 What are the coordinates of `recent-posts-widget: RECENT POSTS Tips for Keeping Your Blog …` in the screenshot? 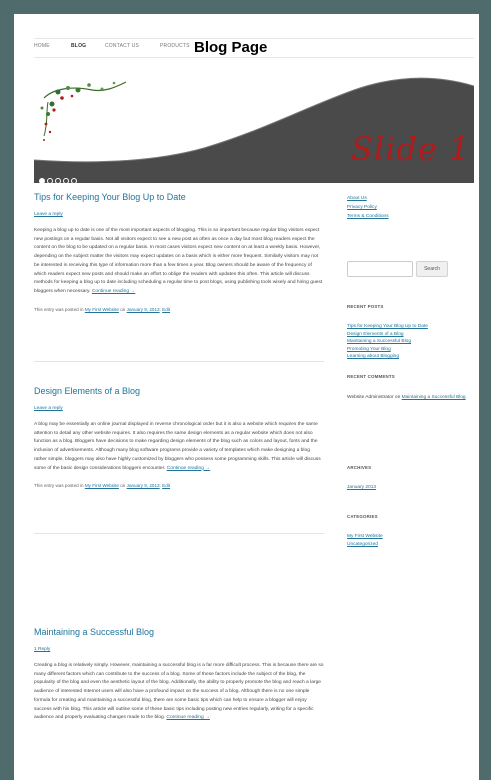 It's located at (409, 332).